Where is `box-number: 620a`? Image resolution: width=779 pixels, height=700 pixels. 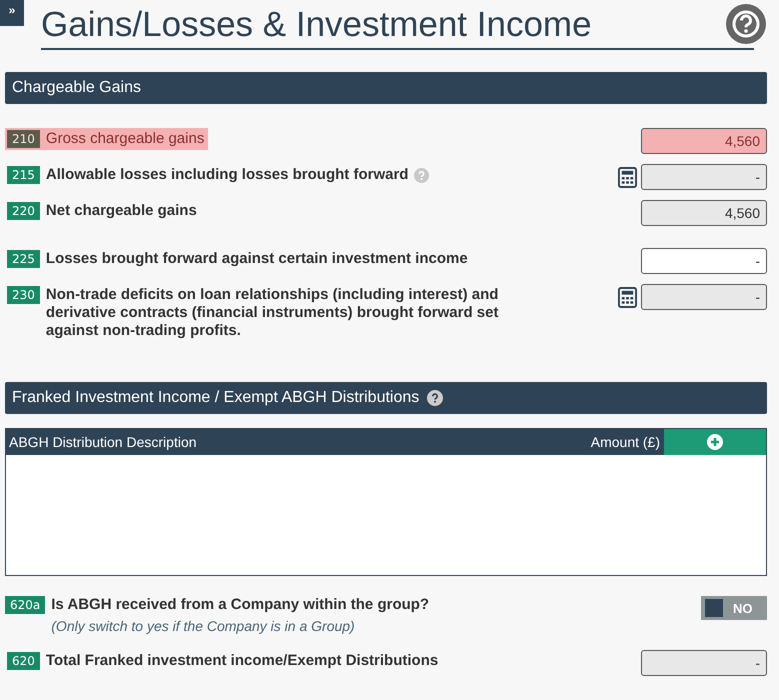 box-number: 620a is located at coordinates (25, 605).